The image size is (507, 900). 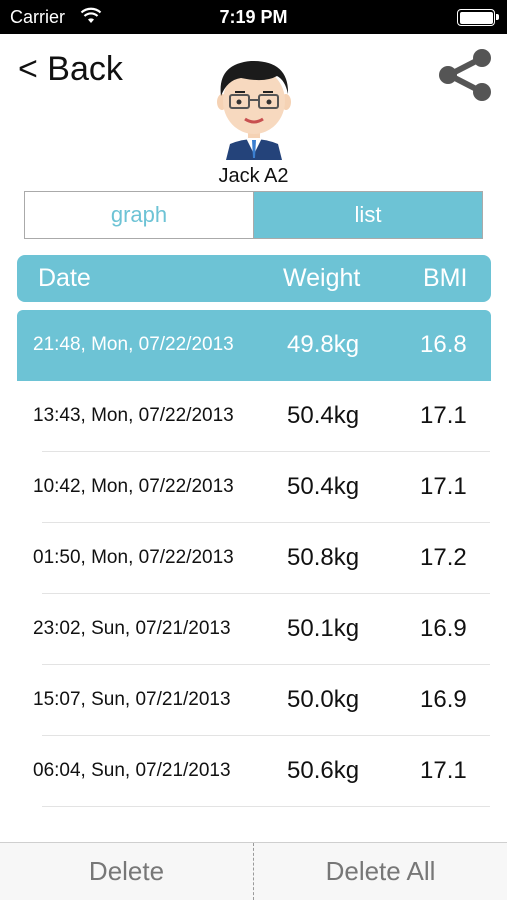 I want to click on row-weight: 49.8kg, so click(x=323, y=344).